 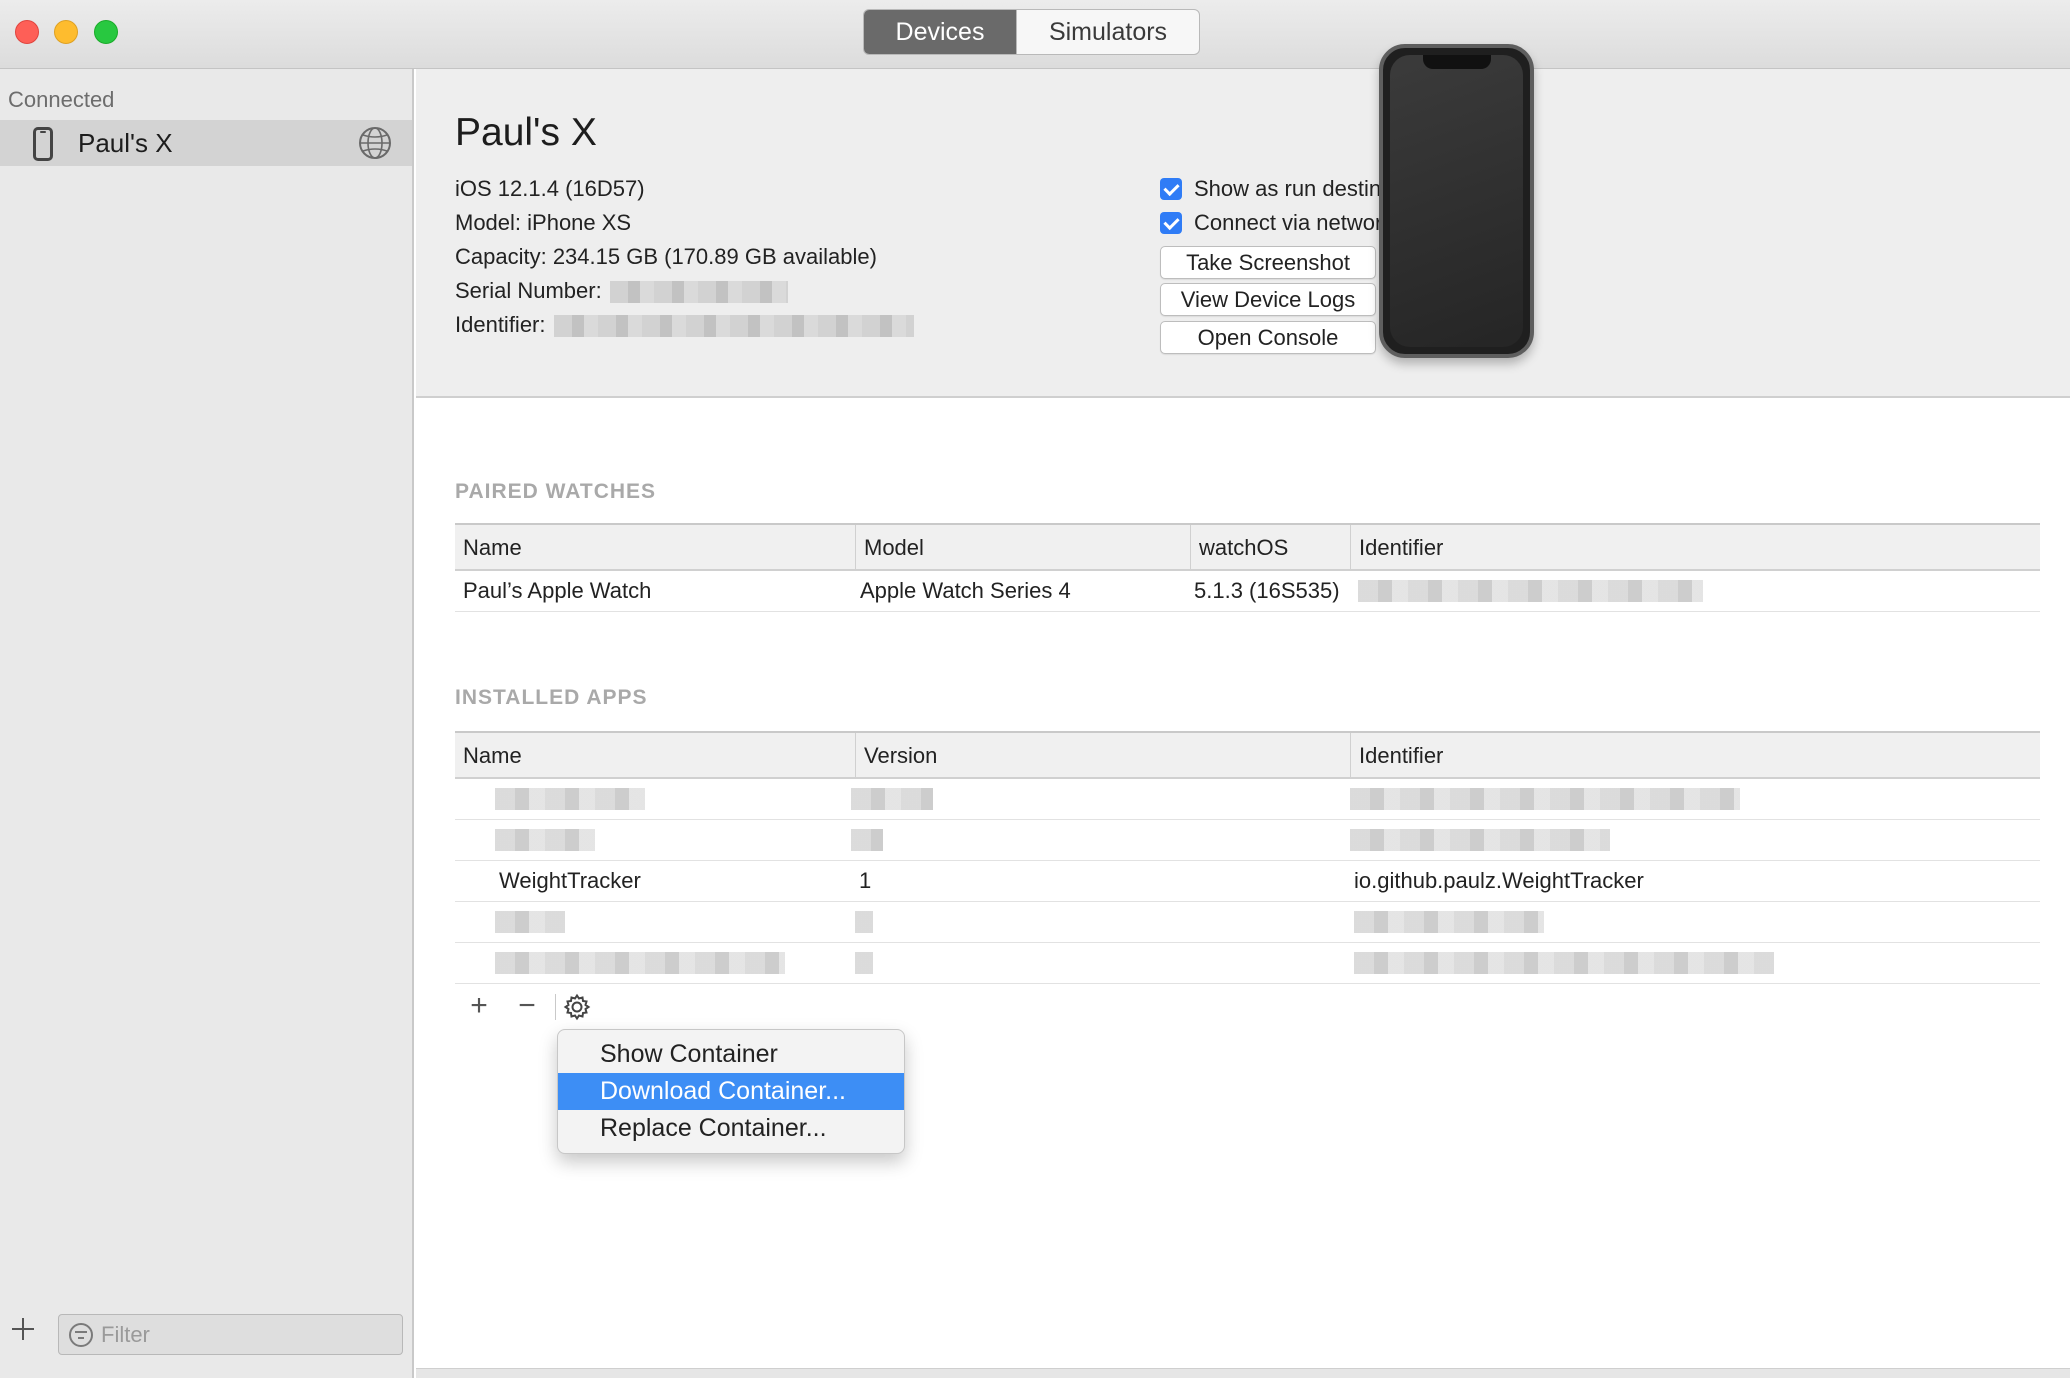 I want to click on watch-os-cell: 5.1.3 (16S535), so click(x=1267, y=590).